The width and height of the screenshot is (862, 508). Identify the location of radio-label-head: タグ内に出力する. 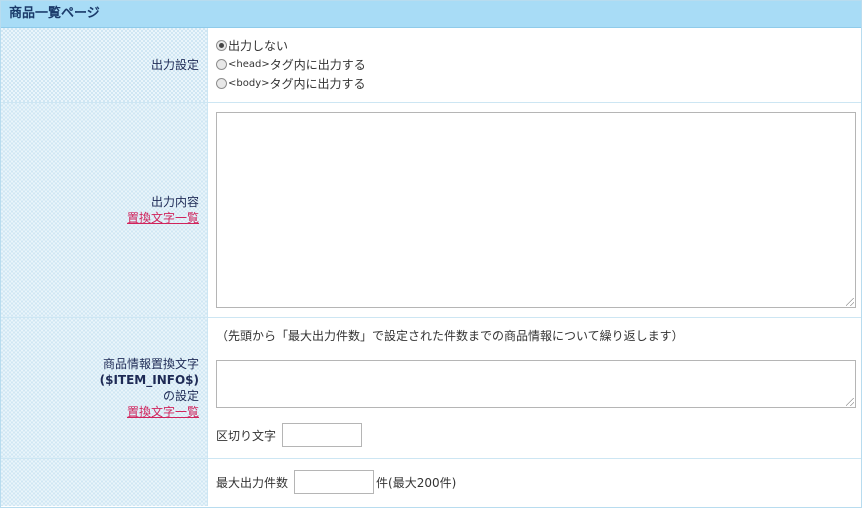
(317, 65).